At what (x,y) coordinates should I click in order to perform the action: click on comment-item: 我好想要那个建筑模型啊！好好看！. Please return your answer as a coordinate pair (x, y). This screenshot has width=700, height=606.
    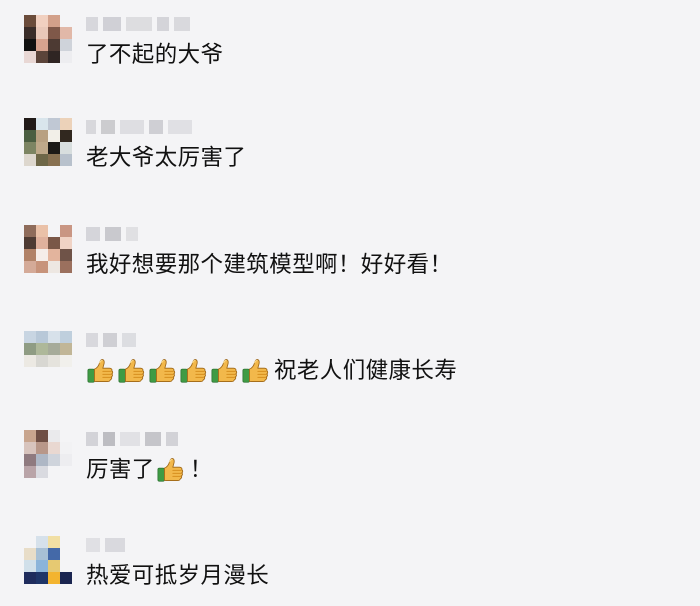
    Looking at the image, I should click on (350, 260).